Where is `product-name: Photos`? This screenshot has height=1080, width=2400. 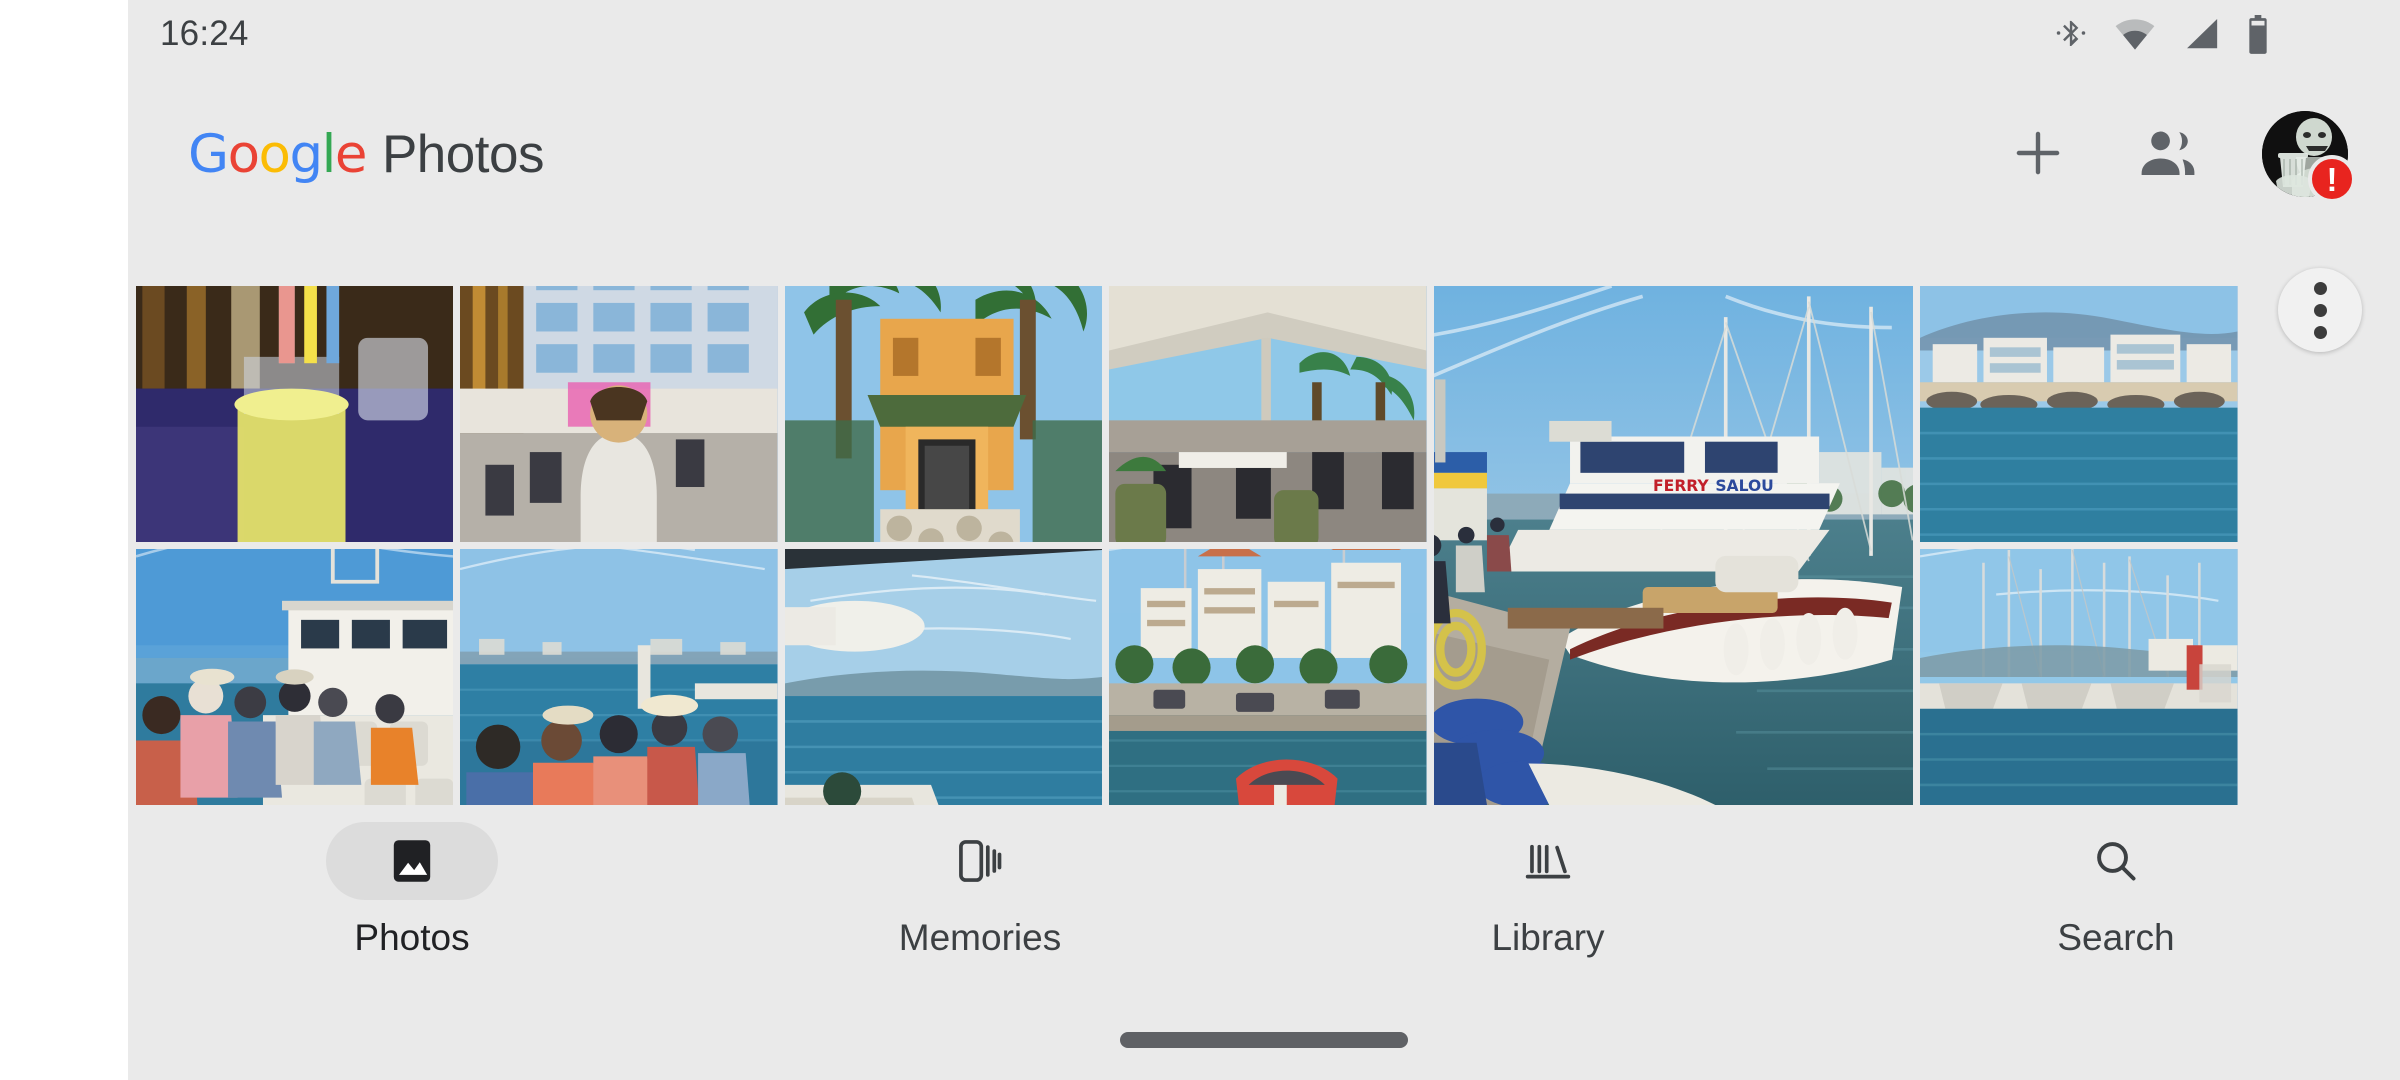 product-name: Photos is located at coordinates (463, 154).